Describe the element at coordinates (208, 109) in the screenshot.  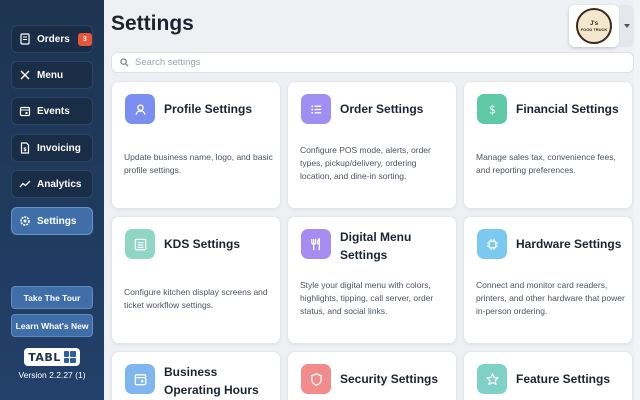
I see `card-title: Profile Settings` at that location.